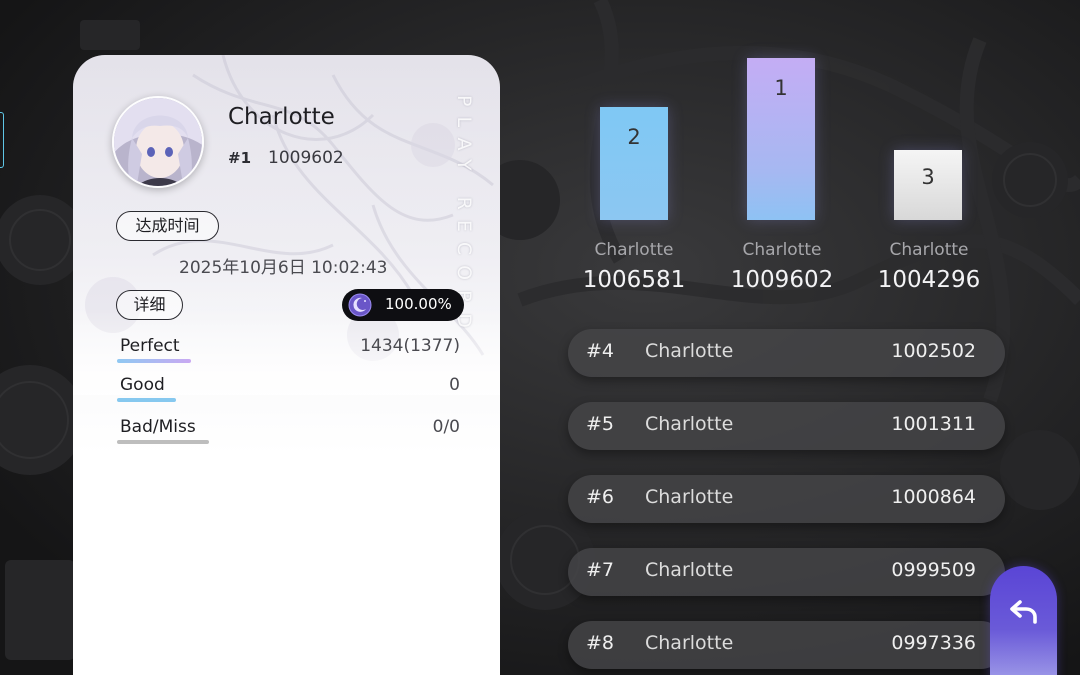  Describe the element at coordinates (786, 645) in the screenshot. I see `ranking-row-8: #8 Charlotte 0997336` at that location.